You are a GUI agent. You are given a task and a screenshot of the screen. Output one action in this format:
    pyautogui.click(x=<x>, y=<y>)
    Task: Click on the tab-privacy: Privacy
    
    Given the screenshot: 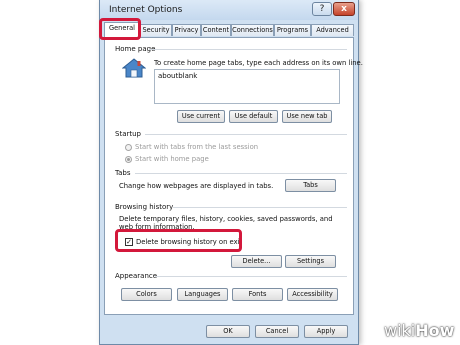 What is the action you would take?
    pyautogui.click(x=186, y=30)
    